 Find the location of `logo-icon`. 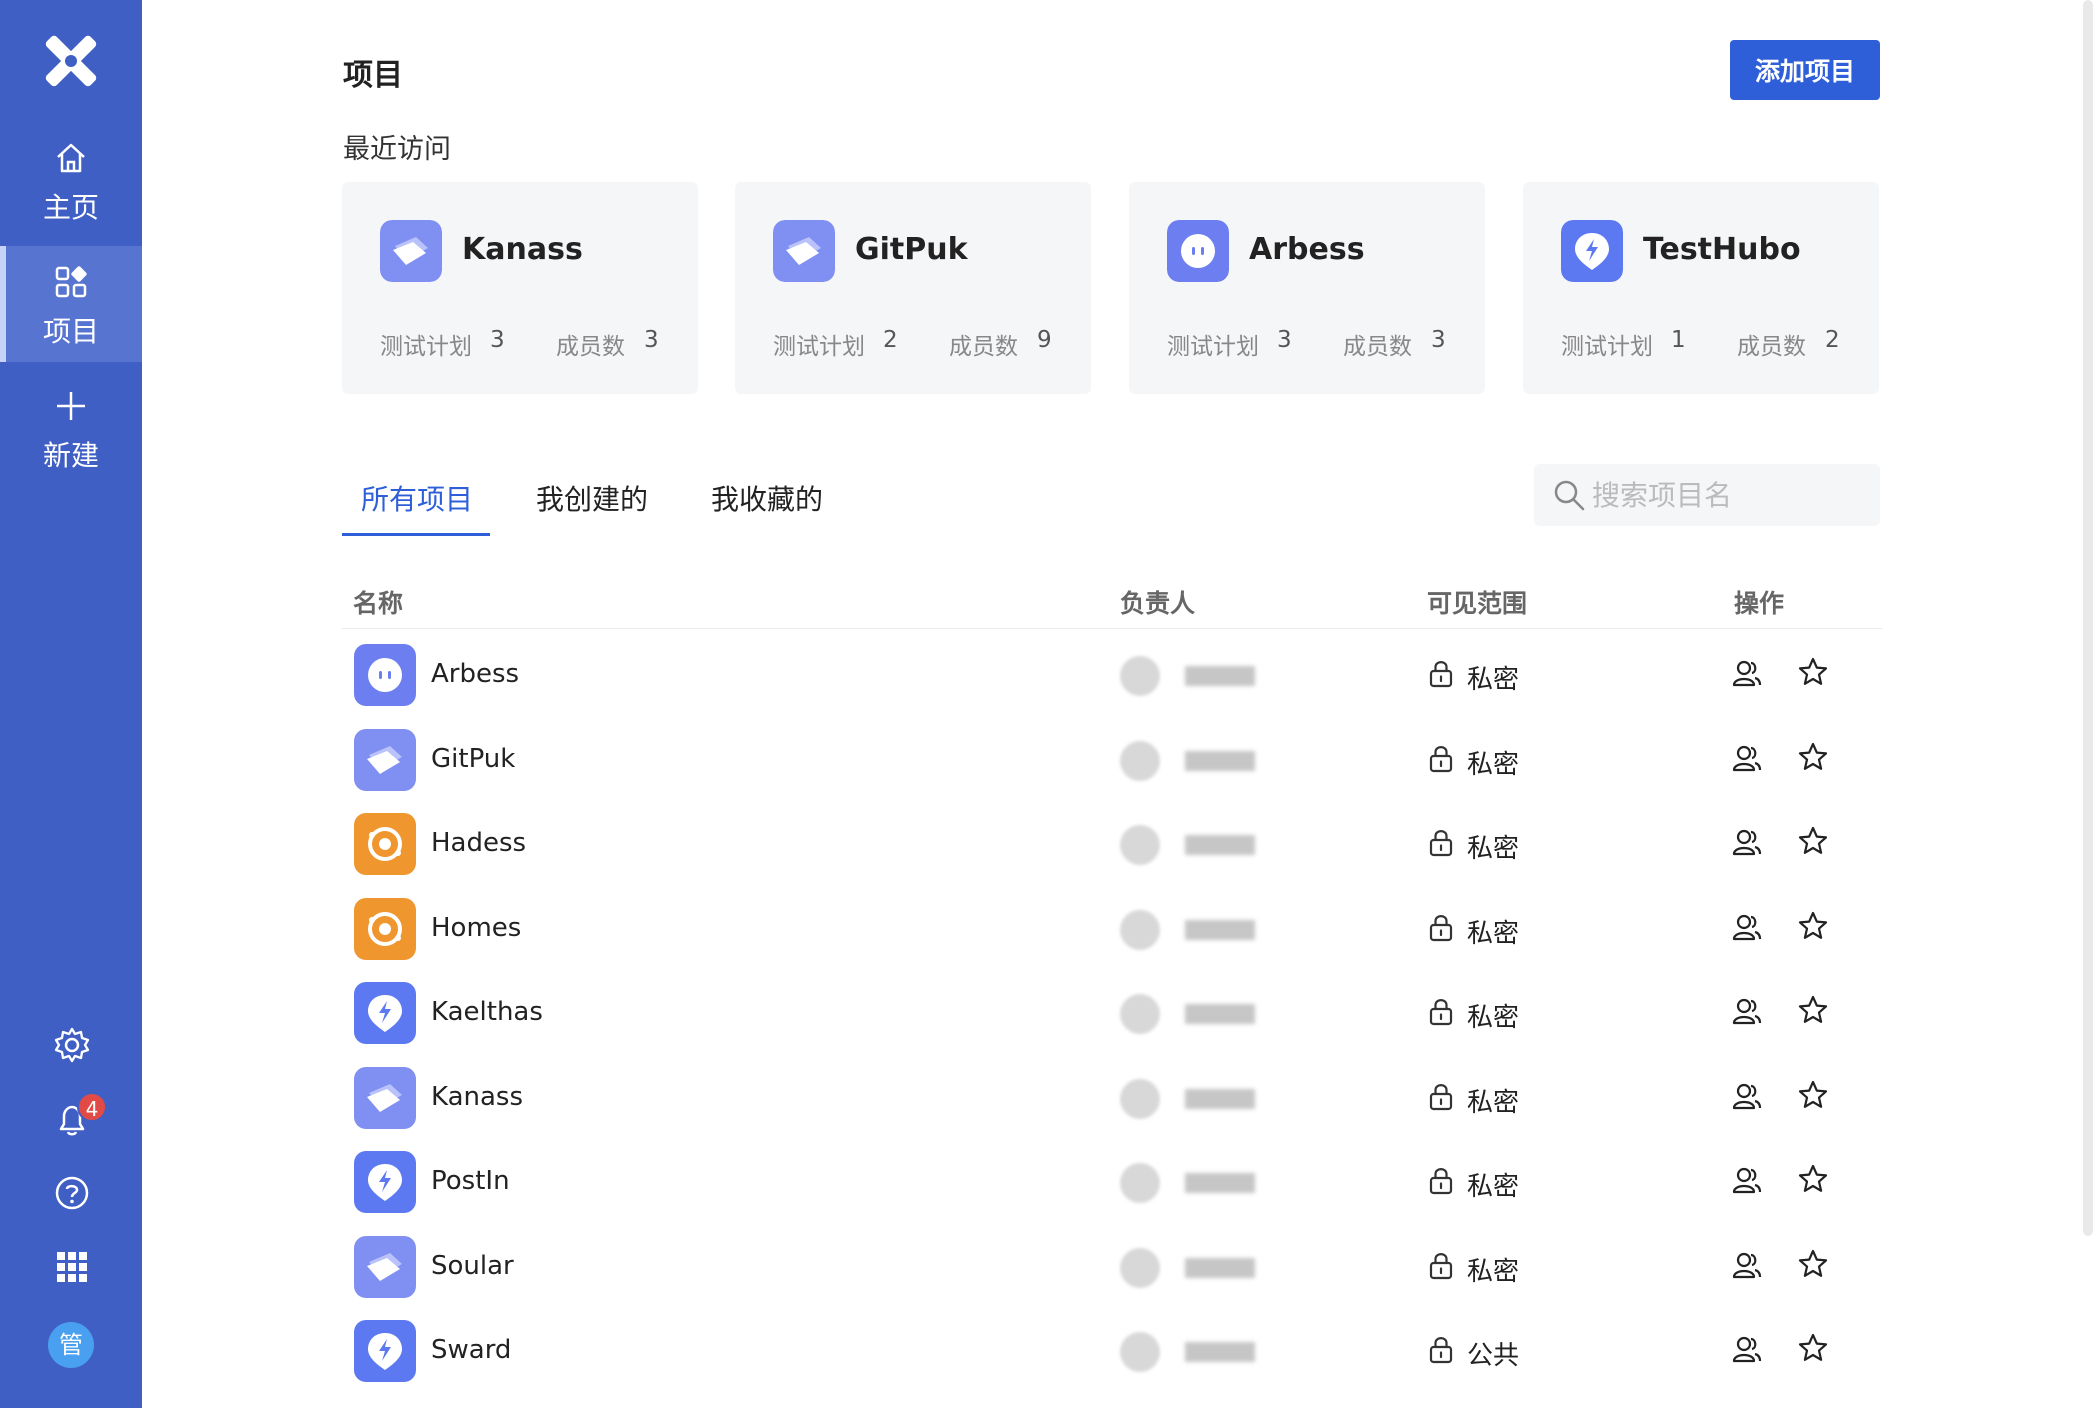

logo-icon is located at coordinates (71, 61).